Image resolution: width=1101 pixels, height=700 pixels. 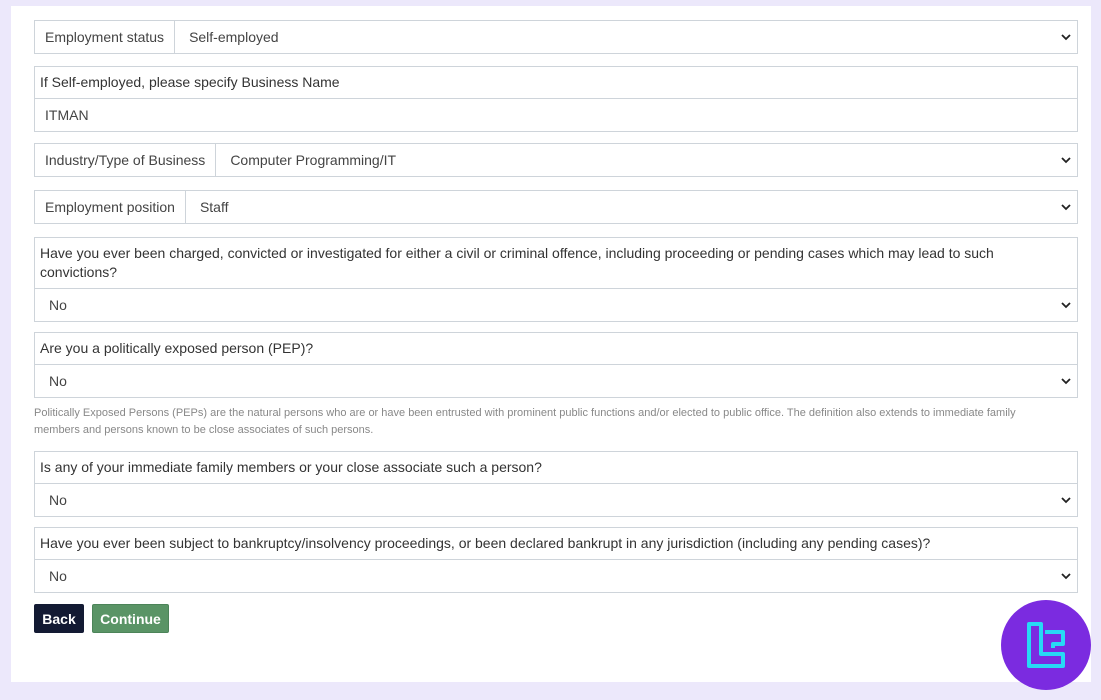 What do you see at coordinates (58, 381) in the screenshot?
I see `pep-value: No` at bounding box center [58, 381].